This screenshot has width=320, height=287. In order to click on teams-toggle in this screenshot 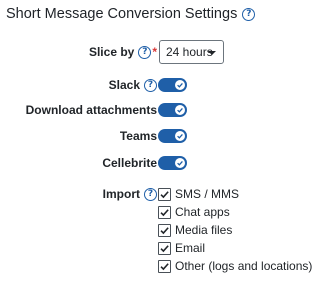, I will do `click(172, 136)`.